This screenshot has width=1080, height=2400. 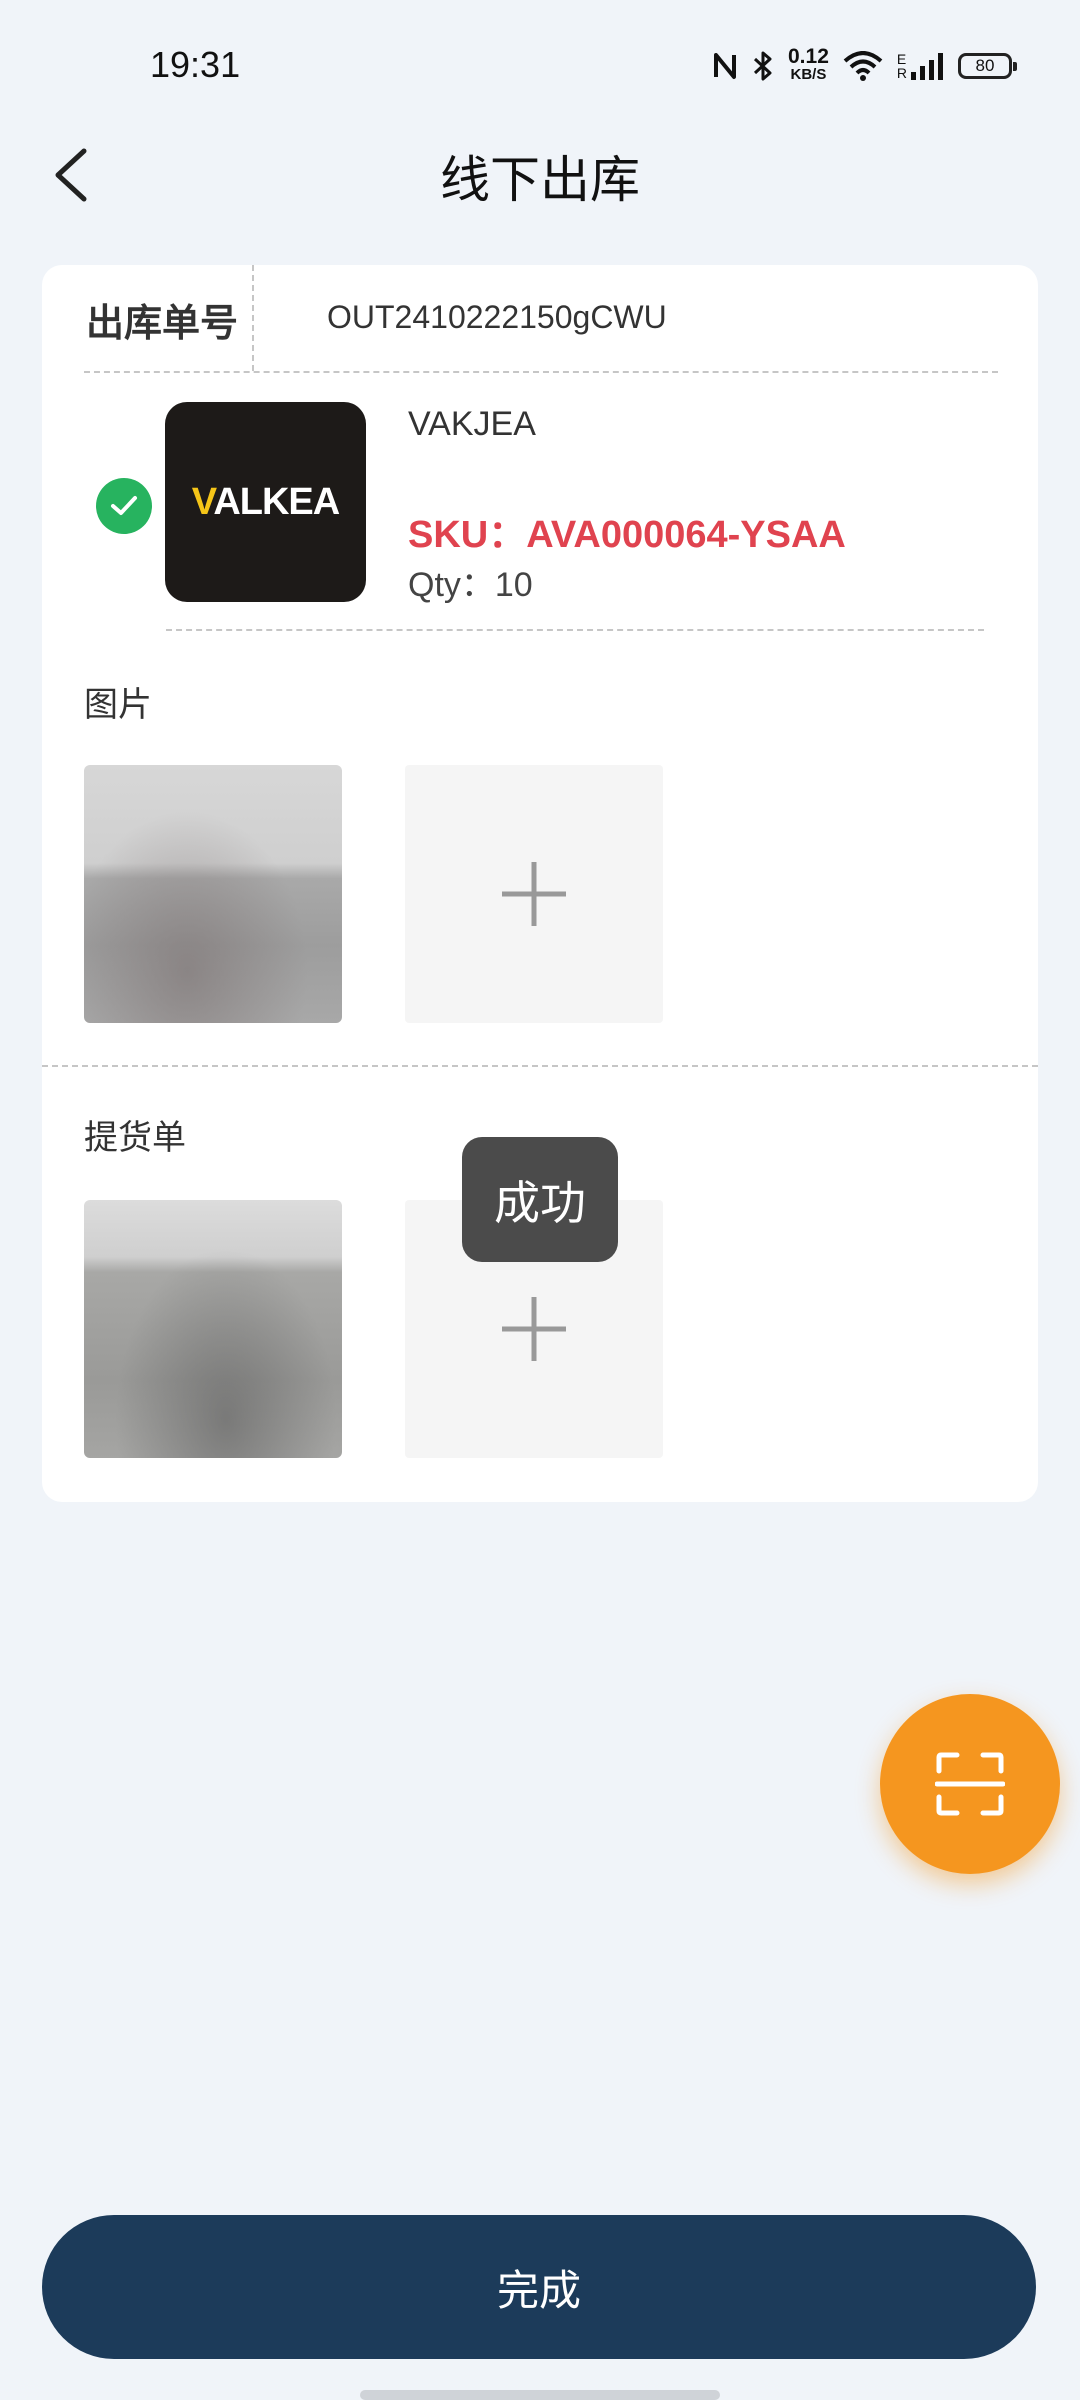 What do you see at coordinates (808, 56) in the screenshot?
I see `net-speed-value: 0.12` at bounding box center [808, 56].